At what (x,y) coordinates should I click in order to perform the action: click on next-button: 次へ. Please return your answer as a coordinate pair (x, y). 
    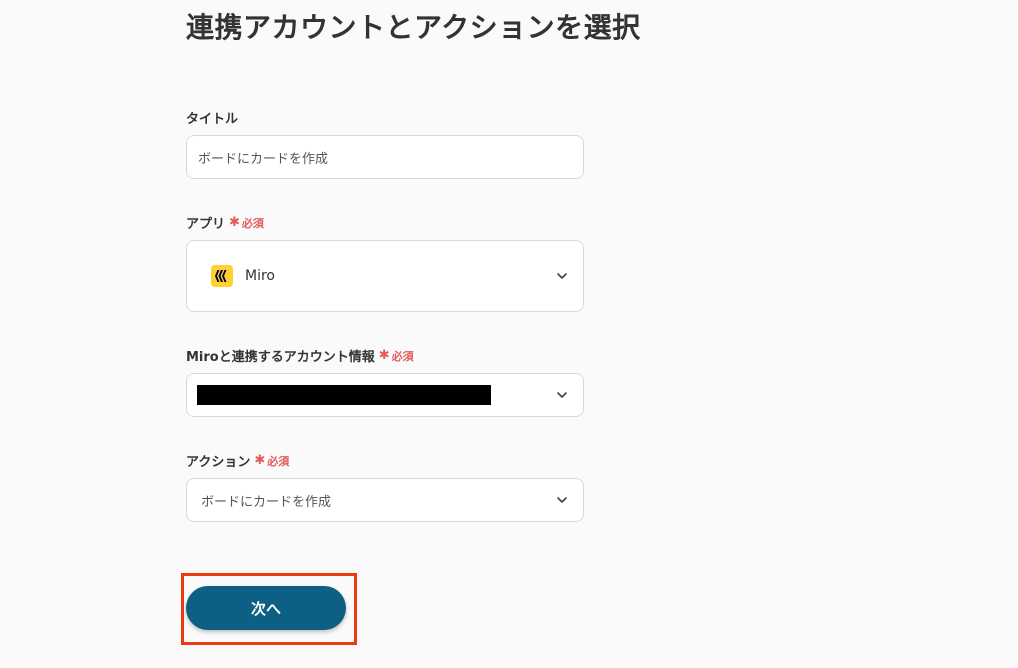
    Looking at the image, I should click on (266, 608).